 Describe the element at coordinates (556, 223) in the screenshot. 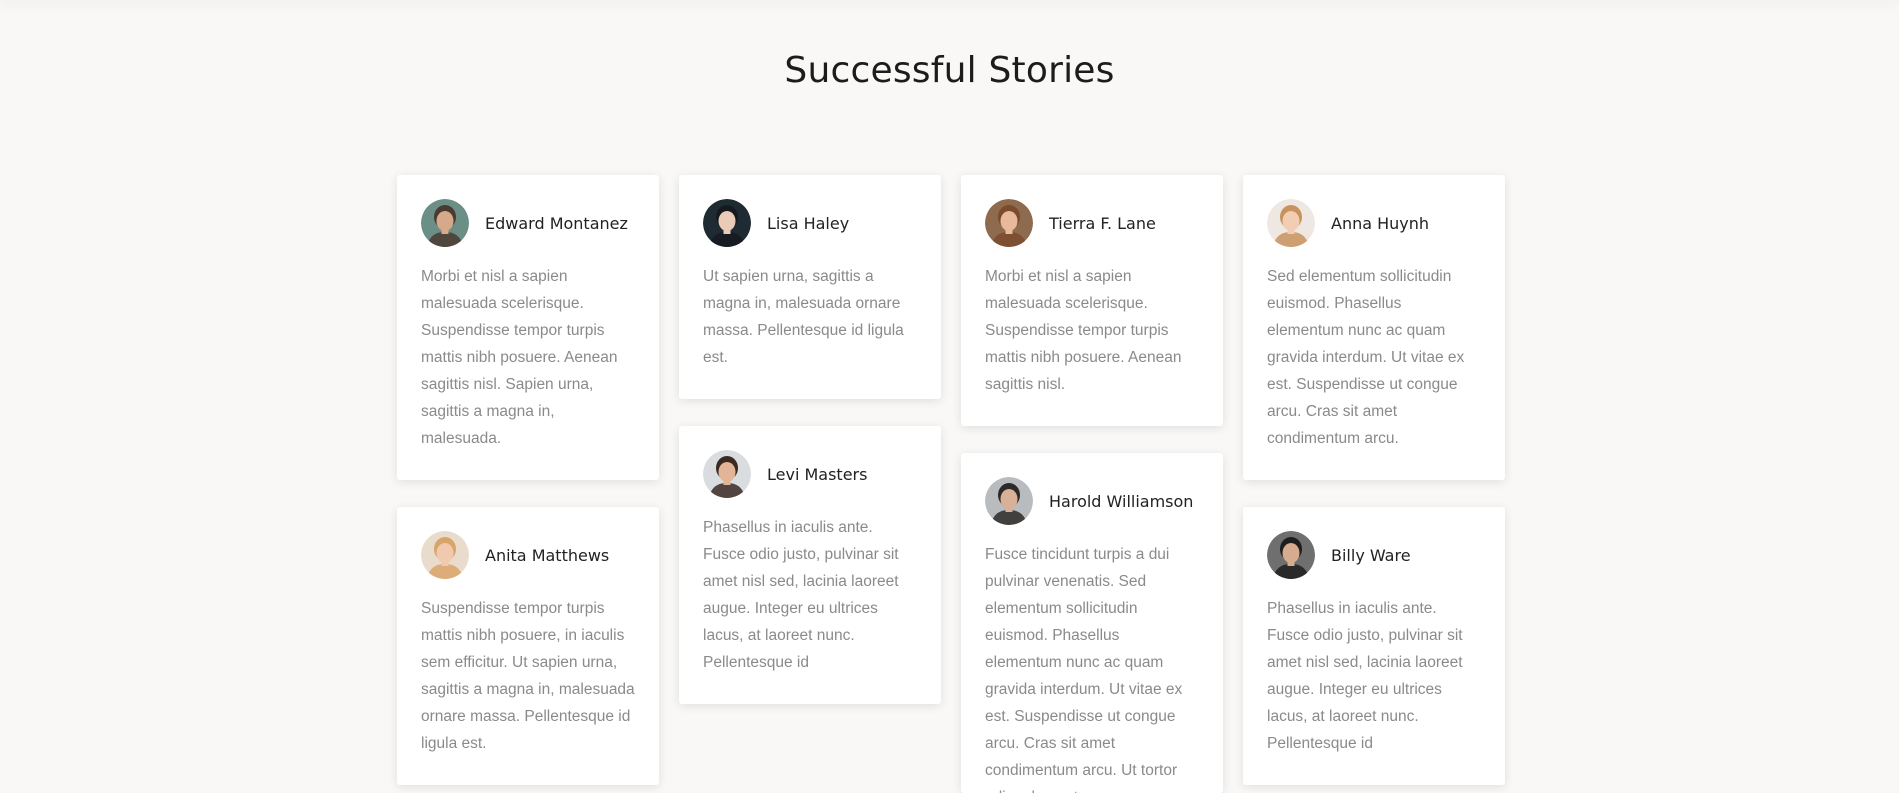

I see `testimonial-name: Edward Montanez` at that location.